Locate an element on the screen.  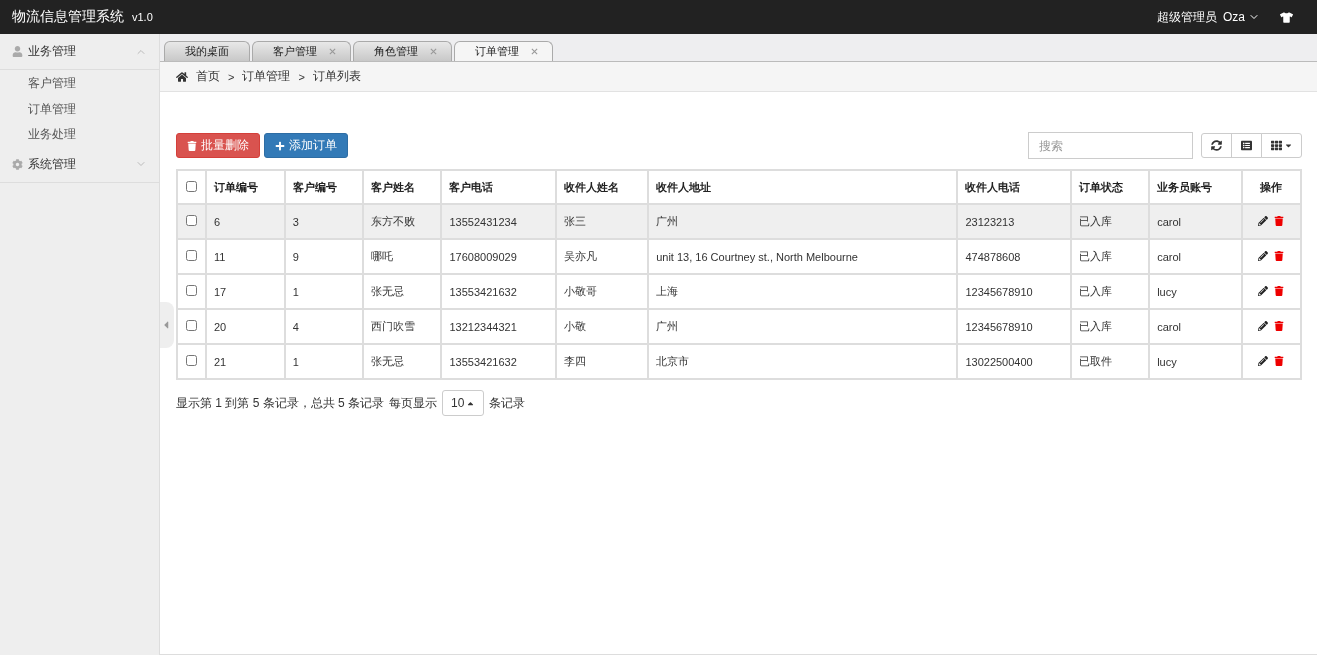
table-cell: 已取件 is located at coordinates (1110, 361).